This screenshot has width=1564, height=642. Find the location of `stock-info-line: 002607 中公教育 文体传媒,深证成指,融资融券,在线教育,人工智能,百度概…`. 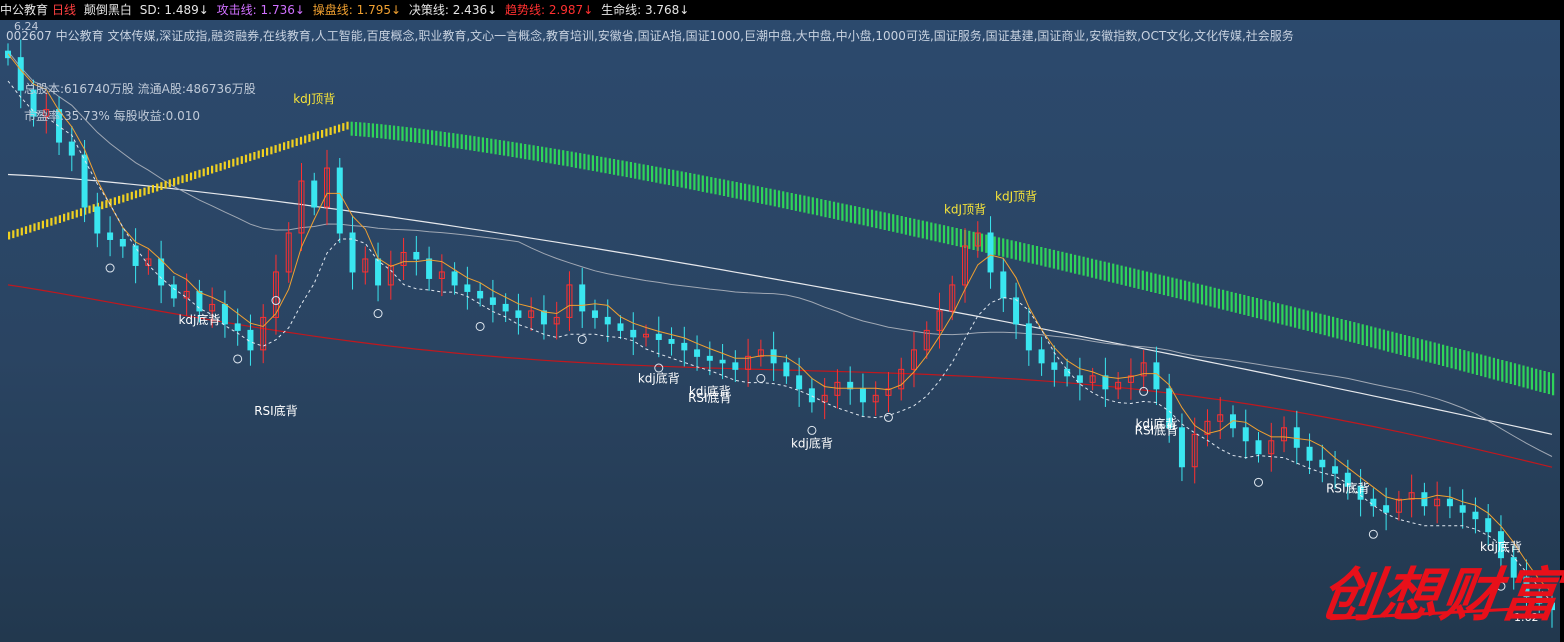

stock-info-line: 002607 中公教育 文体传媒,深证成指,融资融券,在线教育,人工智能,百度概… is located at coordinates (650, 36).